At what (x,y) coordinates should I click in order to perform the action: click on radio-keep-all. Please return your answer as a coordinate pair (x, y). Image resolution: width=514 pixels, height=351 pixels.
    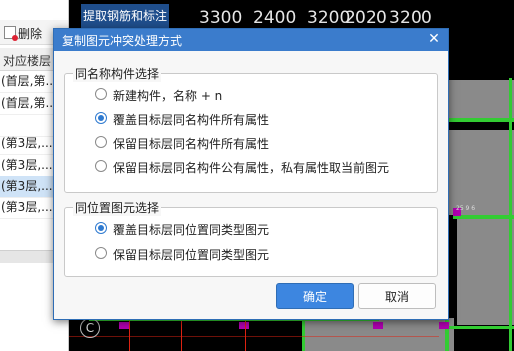
    Looking at the image, I should click on (101, 142).